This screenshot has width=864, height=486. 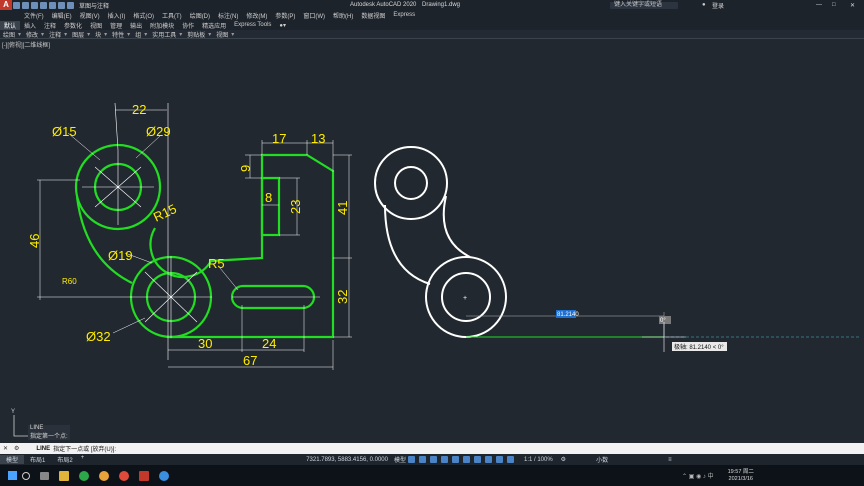 I want to click on ortho-icon, so click(x=433, y=459).